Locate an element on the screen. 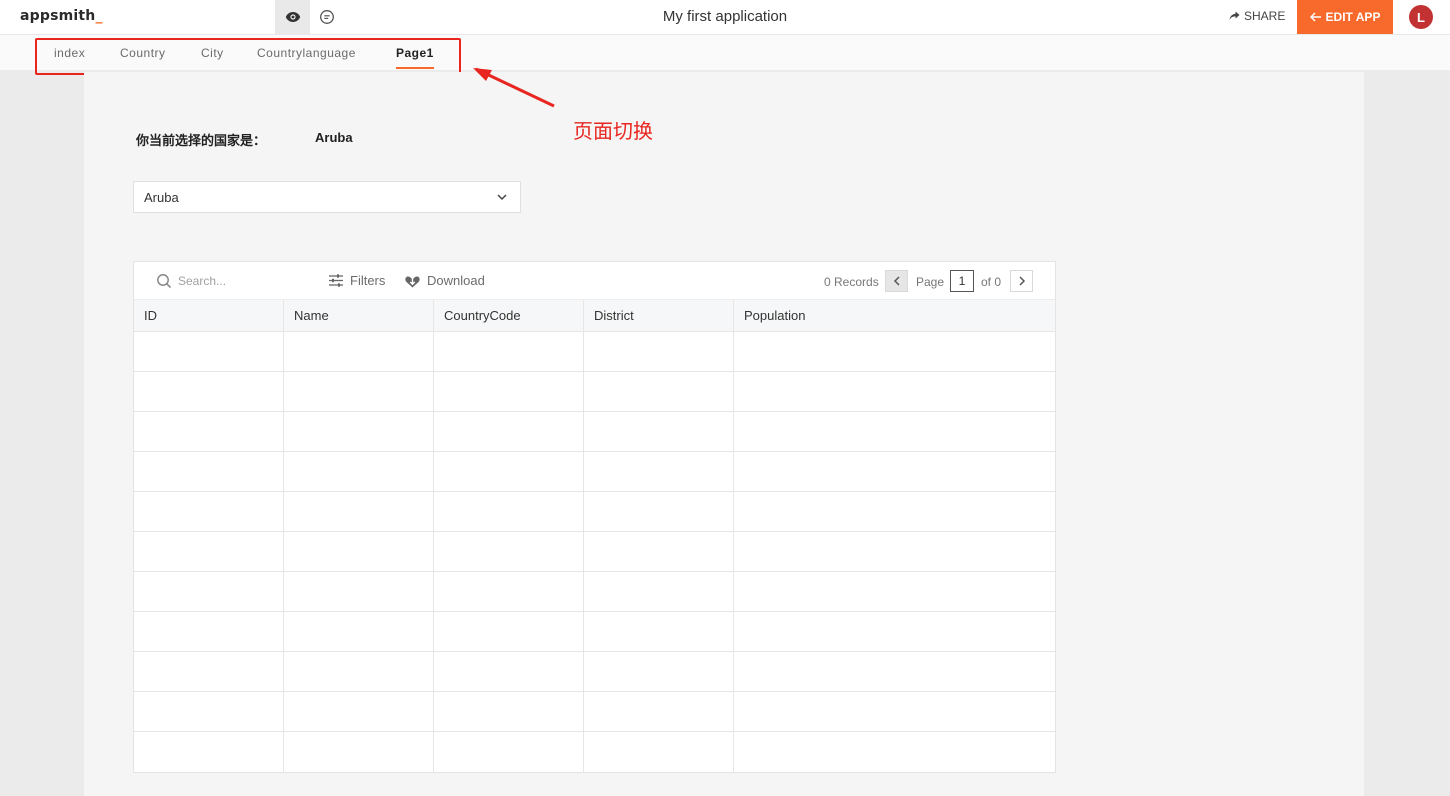  comment-mode-button is located at coordinates (327, 17).